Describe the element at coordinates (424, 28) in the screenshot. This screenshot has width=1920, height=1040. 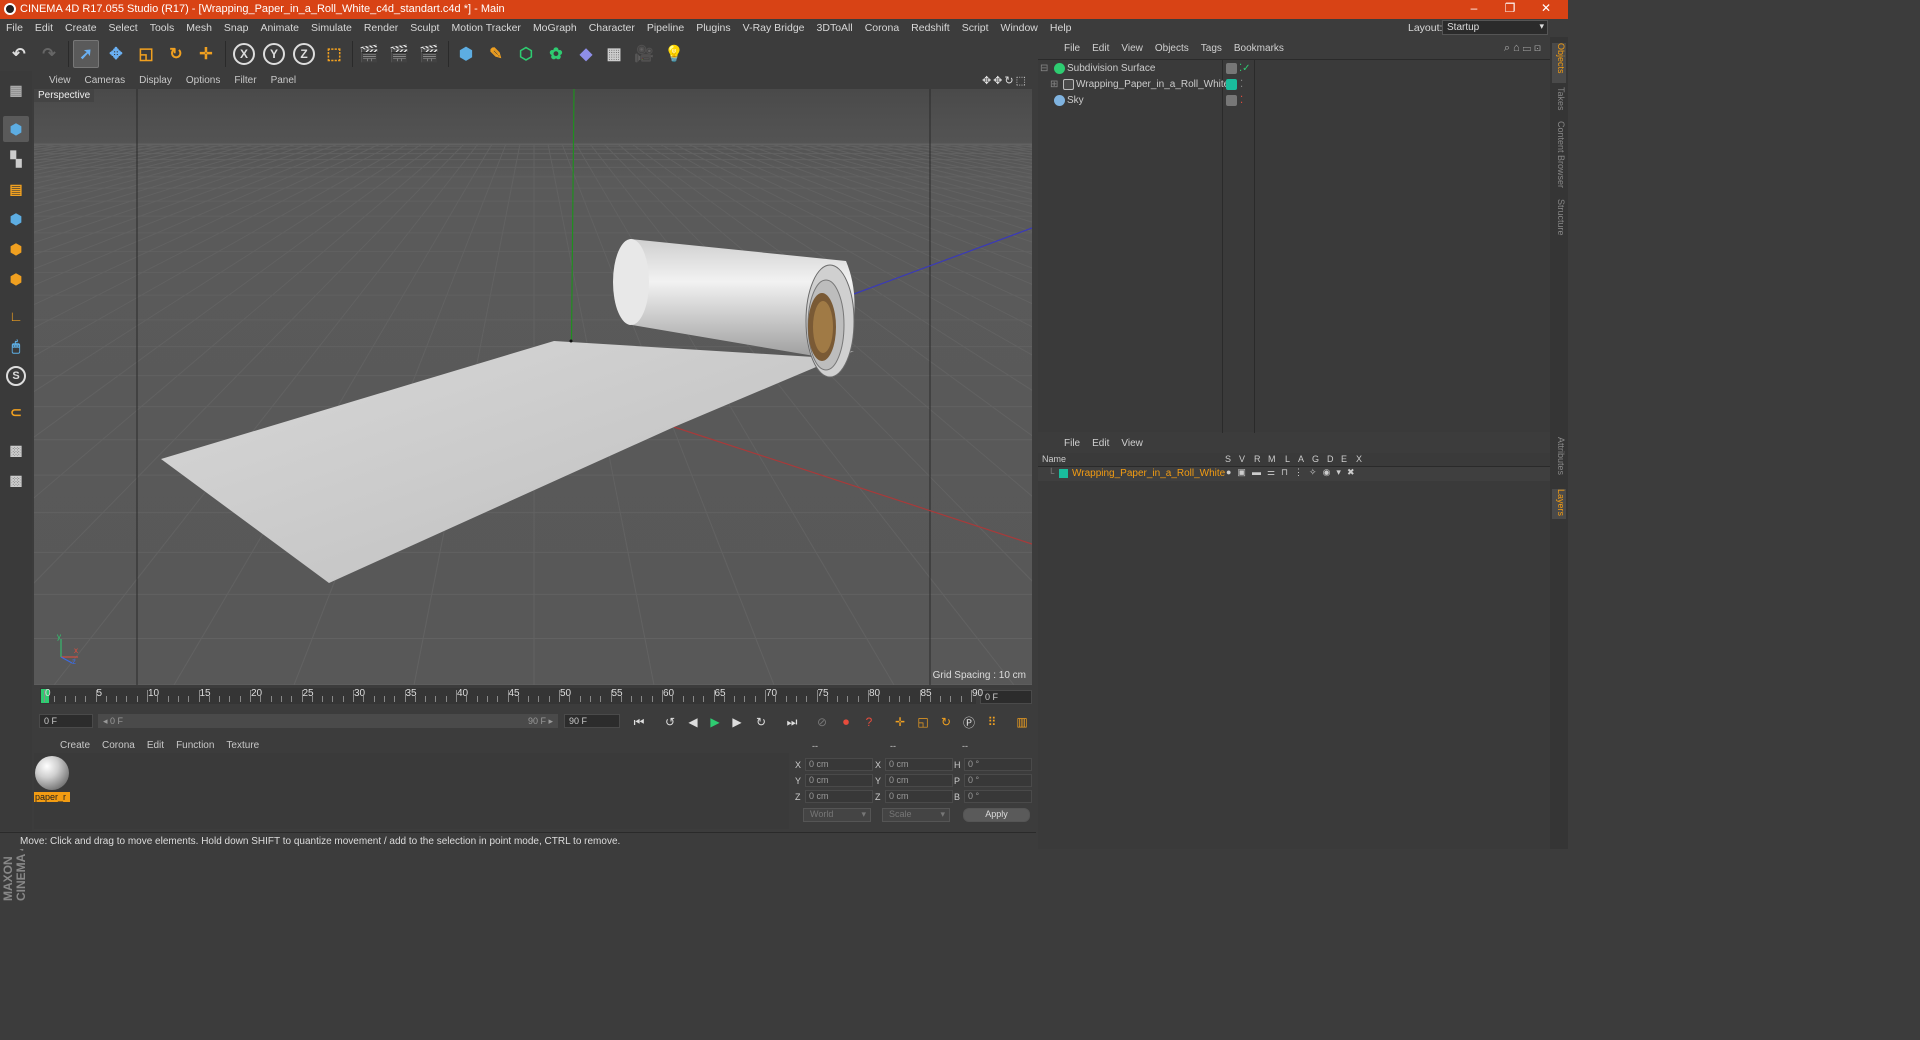
I see `menu-sculpt: Sculpt` at that location.